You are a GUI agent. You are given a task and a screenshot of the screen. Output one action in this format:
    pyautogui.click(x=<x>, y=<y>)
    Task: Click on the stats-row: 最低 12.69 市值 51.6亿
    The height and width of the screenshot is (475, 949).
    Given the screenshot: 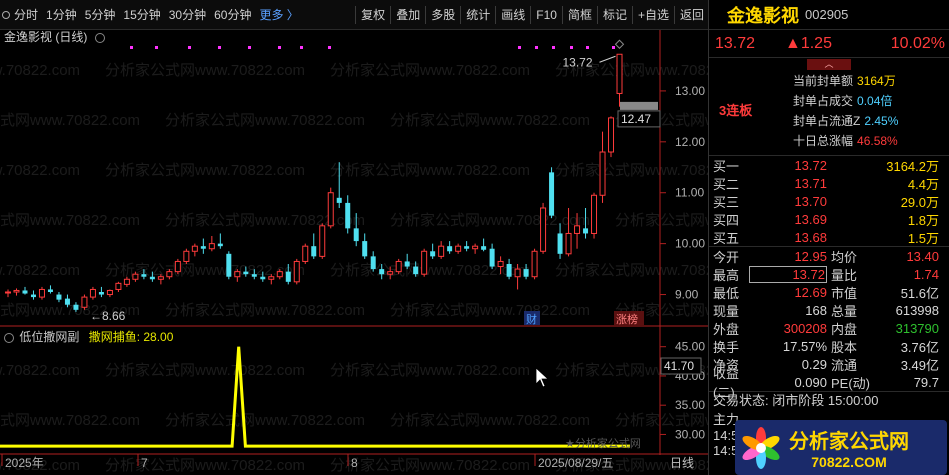 What is the action you would take?
    pyautogui.click(x=829, y=292)
    